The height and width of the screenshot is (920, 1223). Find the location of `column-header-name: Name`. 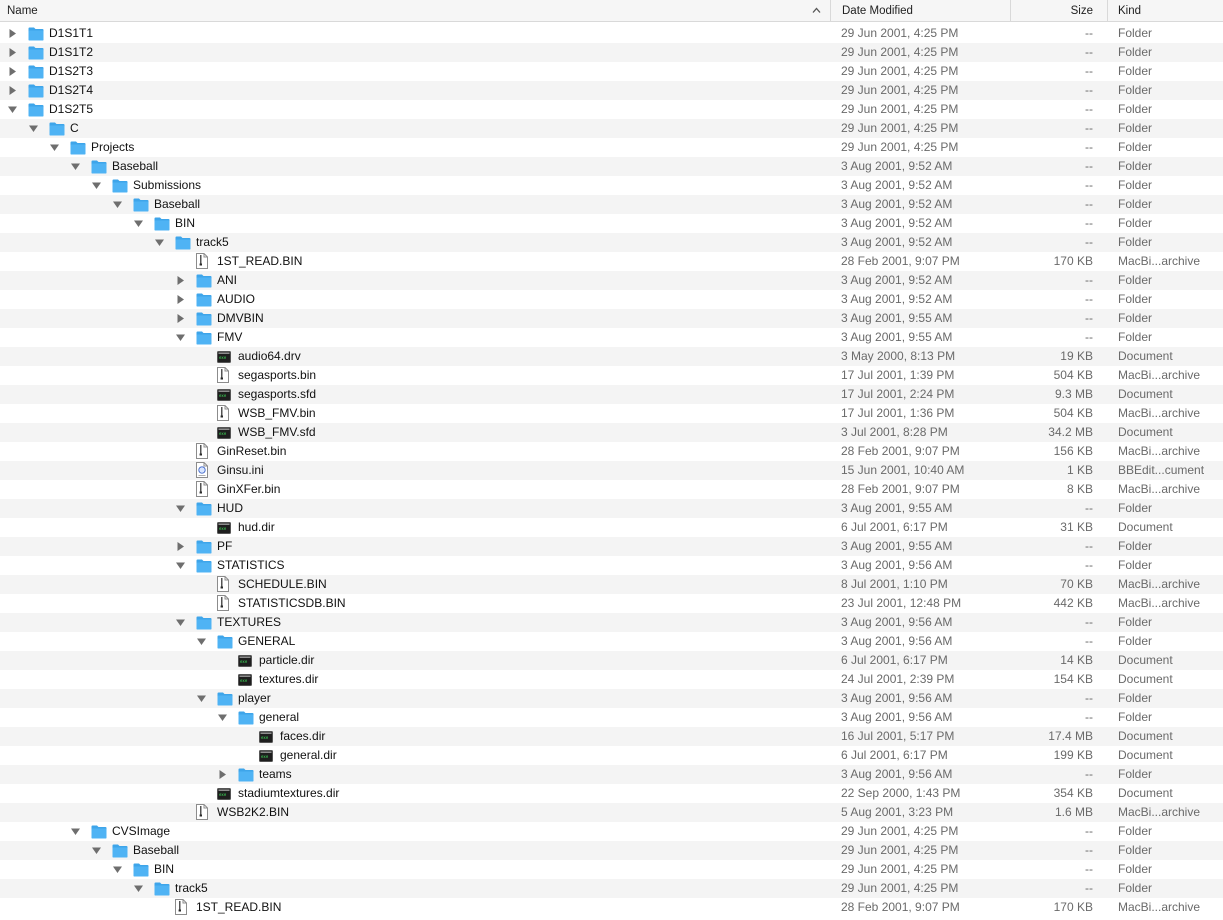

column-header-name: Name is located at coordinates (415, 11).